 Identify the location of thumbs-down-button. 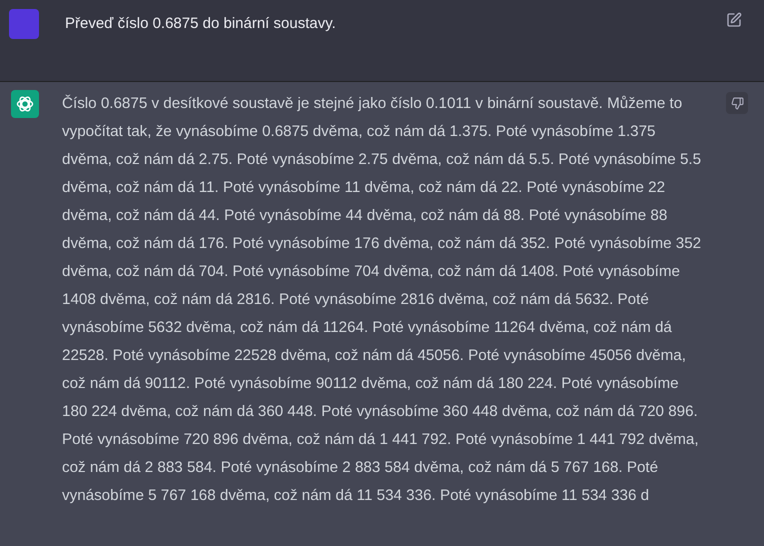
(737, 103).